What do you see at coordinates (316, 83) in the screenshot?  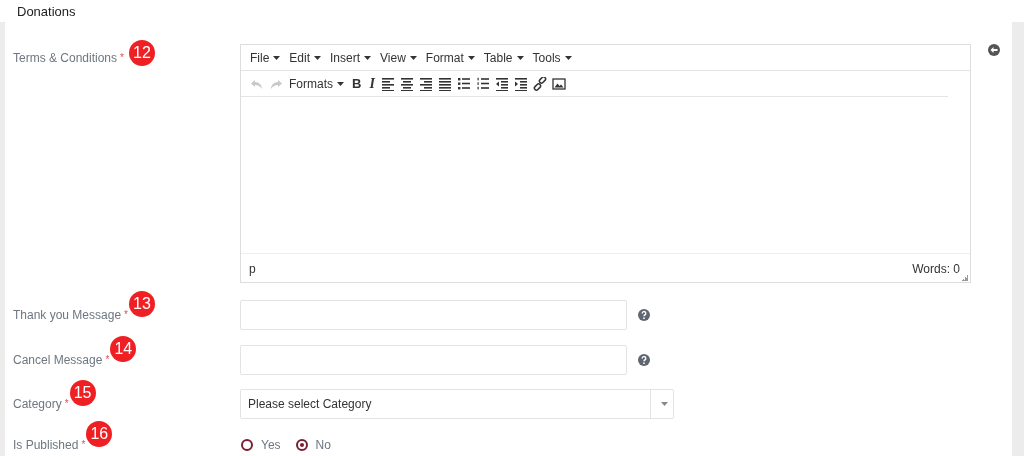 I see `formats-dropdown: Formats` at bounding box center [316, 83].